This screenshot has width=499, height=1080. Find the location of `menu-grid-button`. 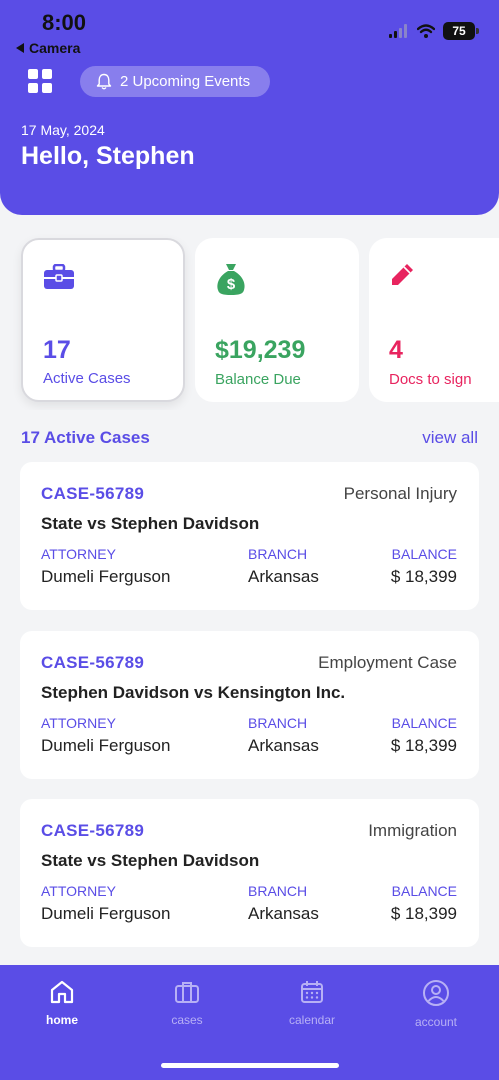

menu-grid-button is located at coordinates (40, 81).